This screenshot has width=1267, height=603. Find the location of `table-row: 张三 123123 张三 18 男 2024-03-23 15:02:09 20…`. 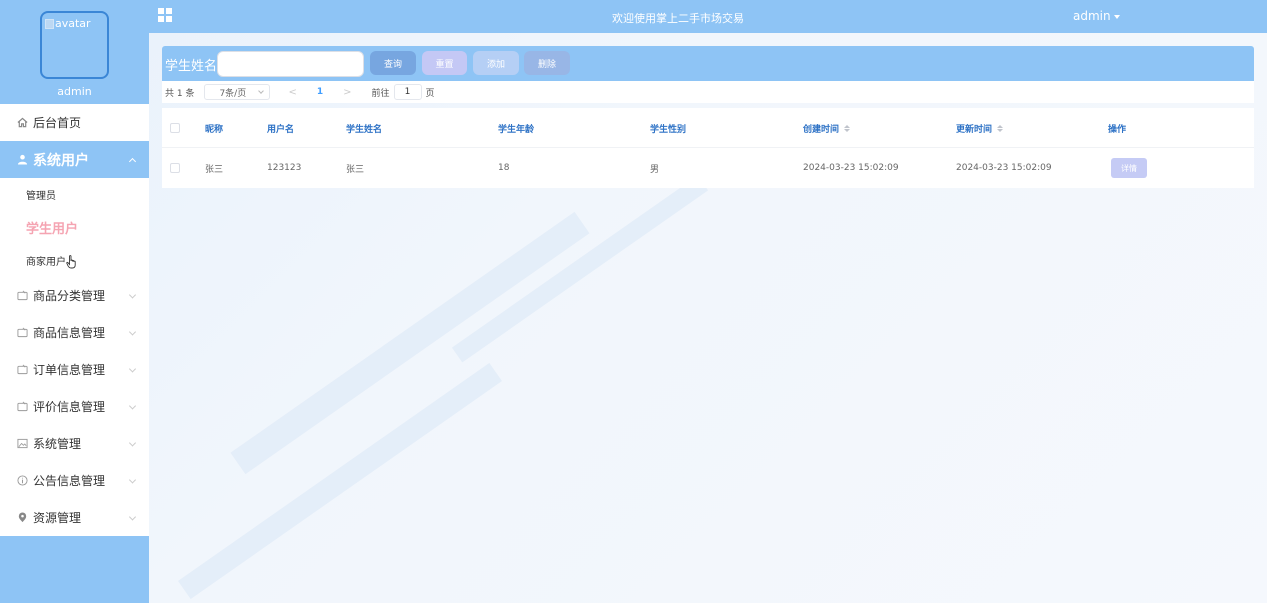

table-row: 张三 123123 张三 18 男 2024-03-23 15:02:09 20… is located at coordinates (708, 168).